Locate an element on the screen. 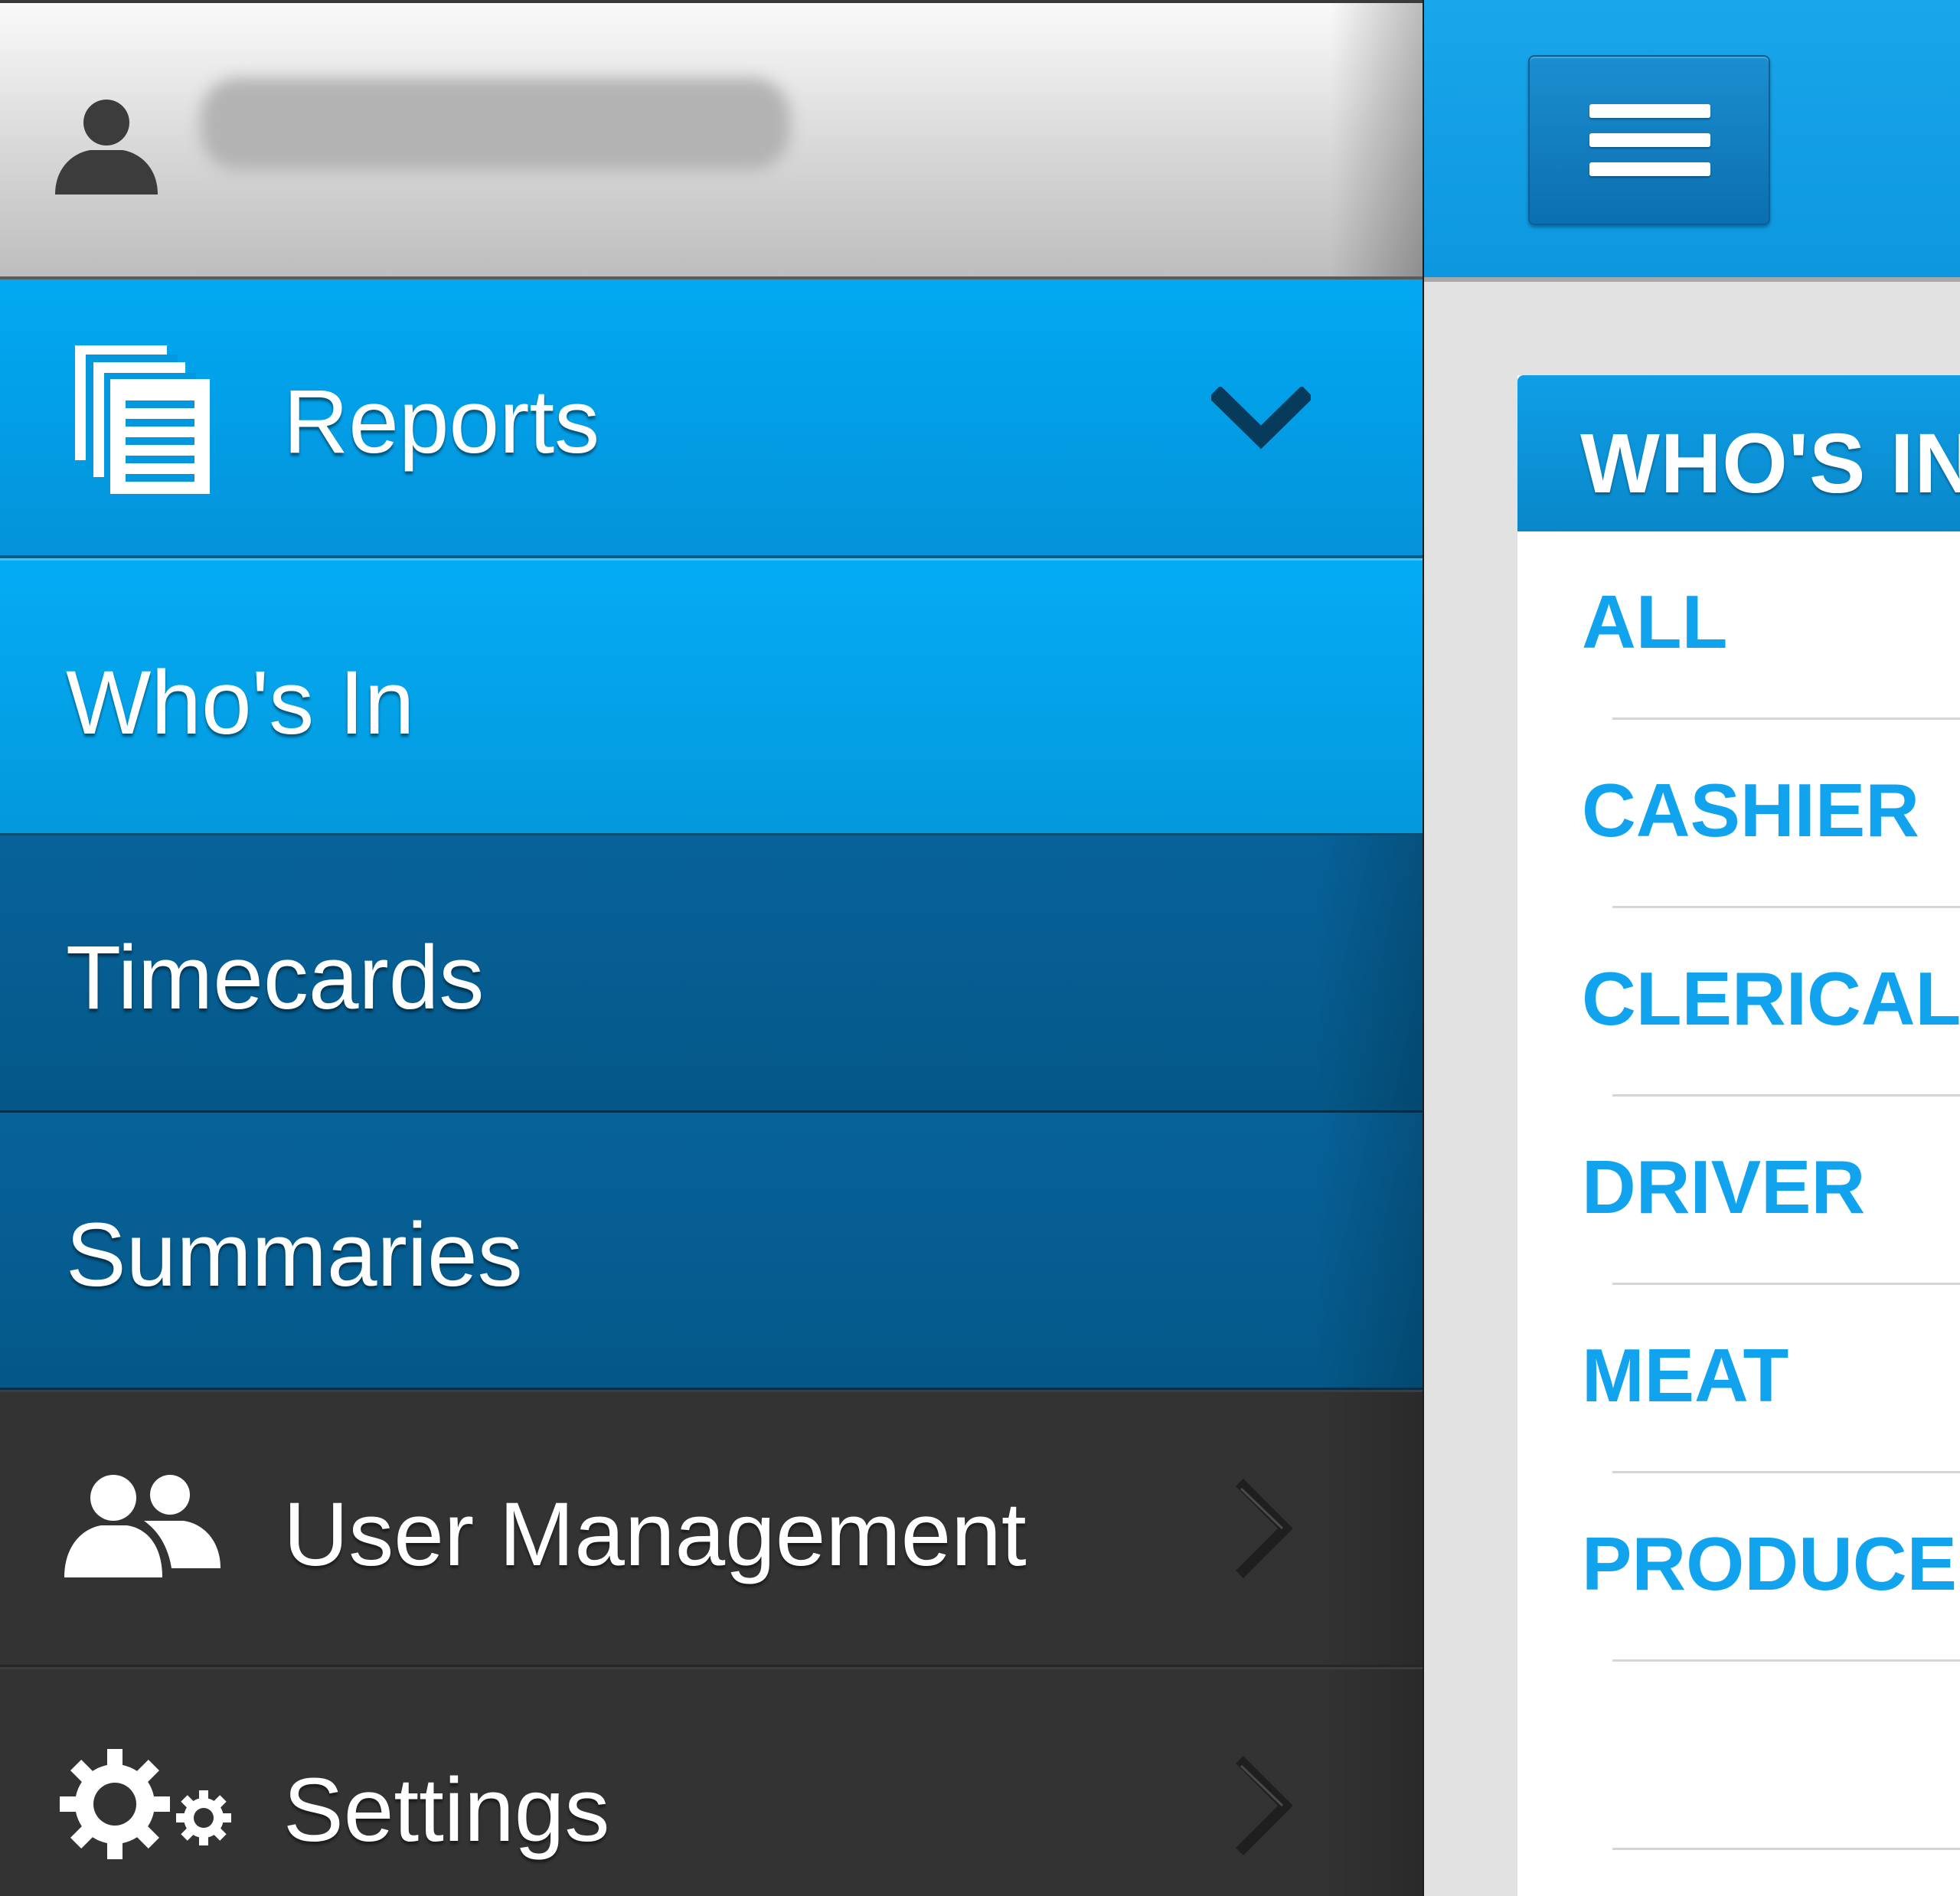 Image resolution: width=1960 pixels, height=1896 pixels. chevron-down-icon is located at coordinates (1261, 418).